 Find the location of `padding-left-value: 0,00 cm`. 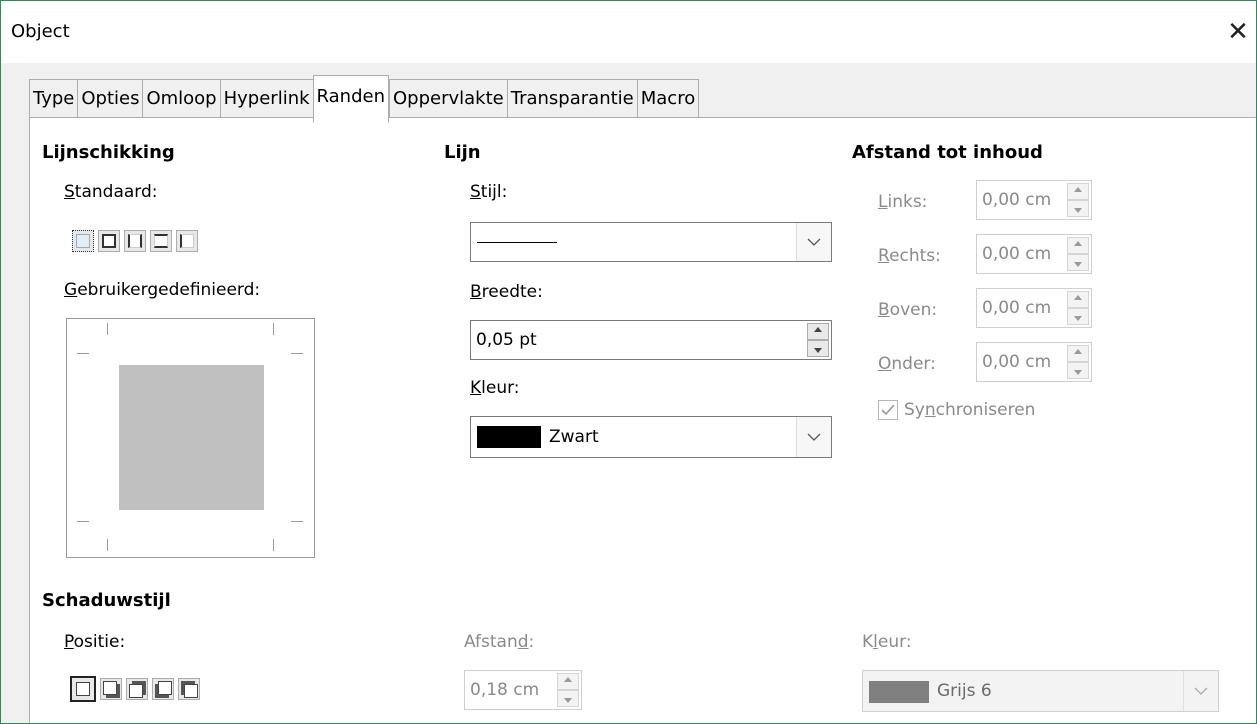

padding-left-value: 0,00 cm is located at coordinates (1017, 200).